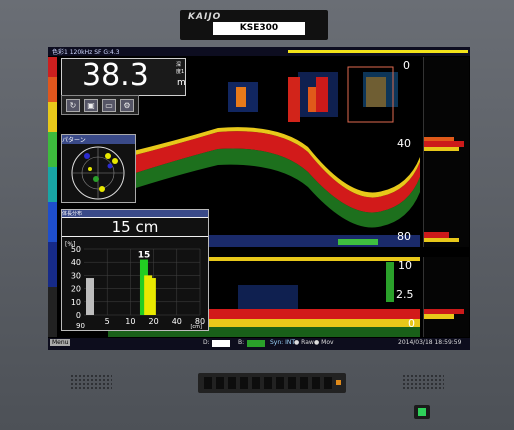 The width and height of the screenshot is (514, 430). What do you see at coordinates (256, 343) in the screenshot?
I see `b-indicator` at bounding box center [256, 343].